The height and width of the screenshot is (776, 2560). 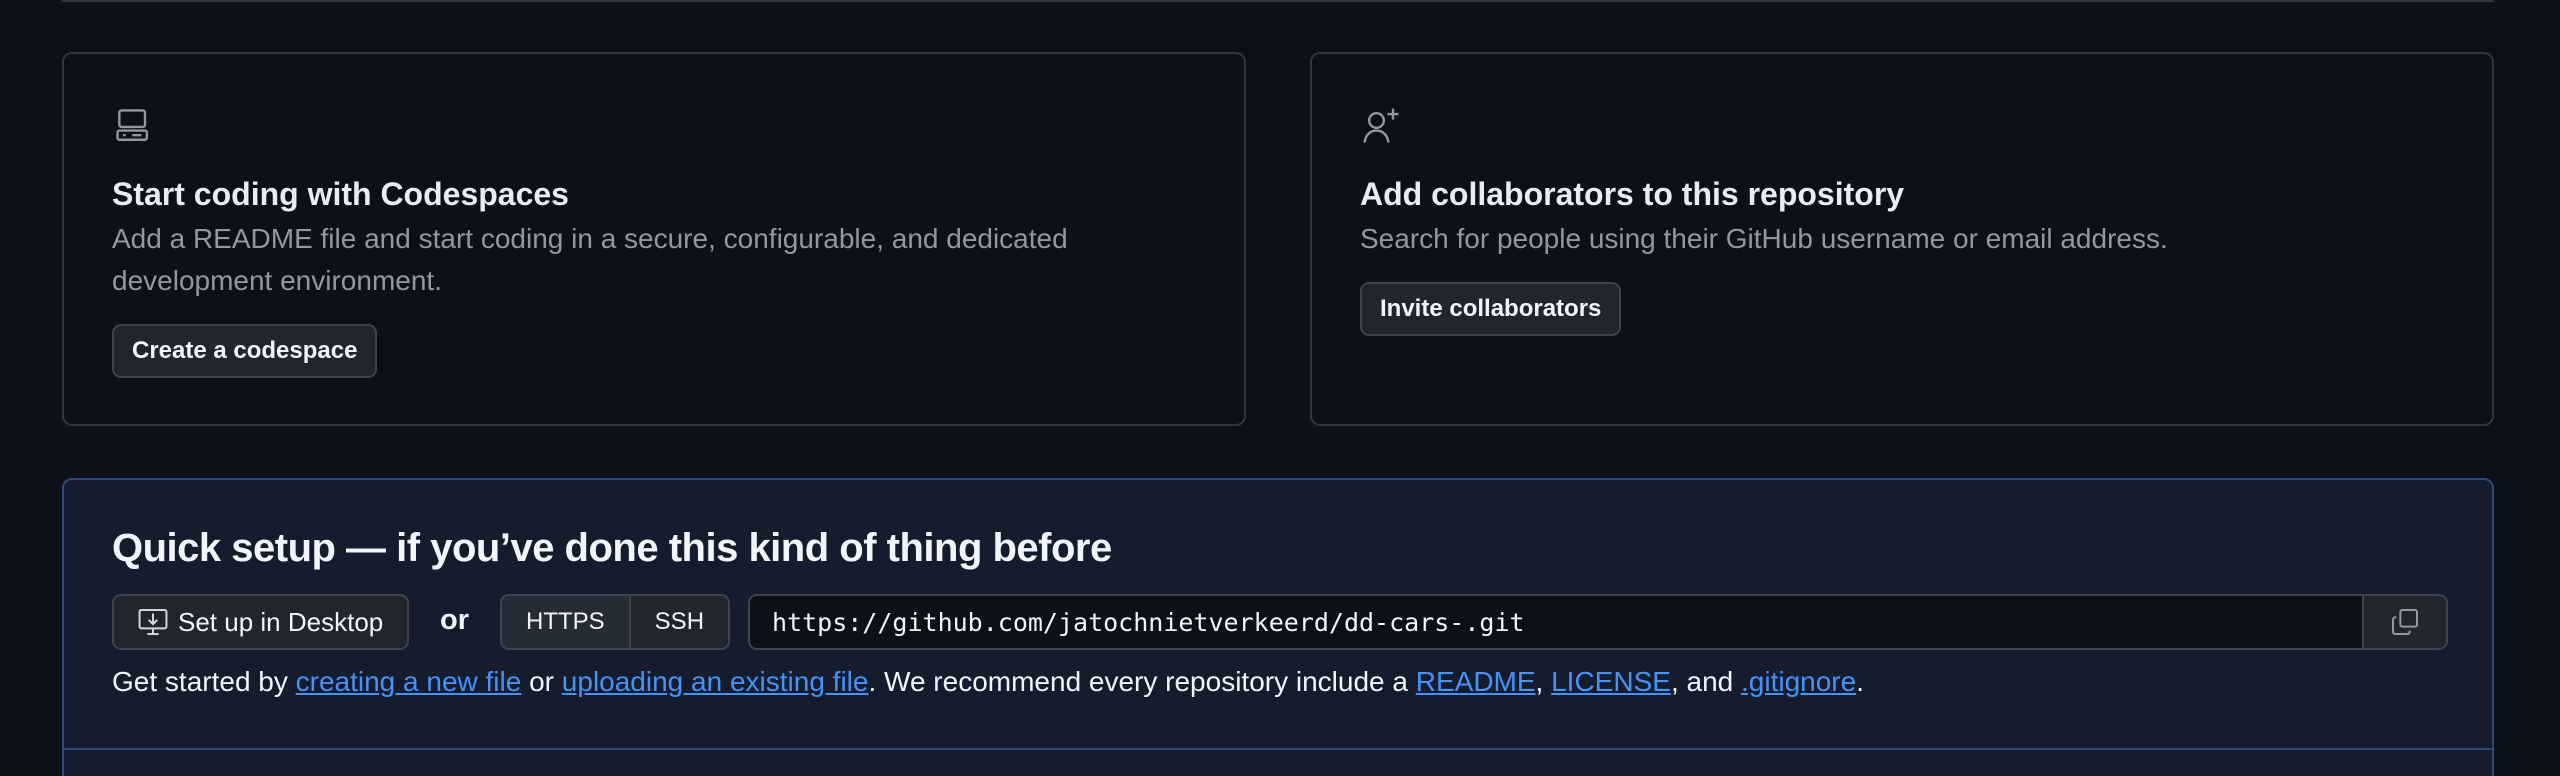 I want to click on codespaces-title: Start coding with Codespaces, so click(x=340, y=194).